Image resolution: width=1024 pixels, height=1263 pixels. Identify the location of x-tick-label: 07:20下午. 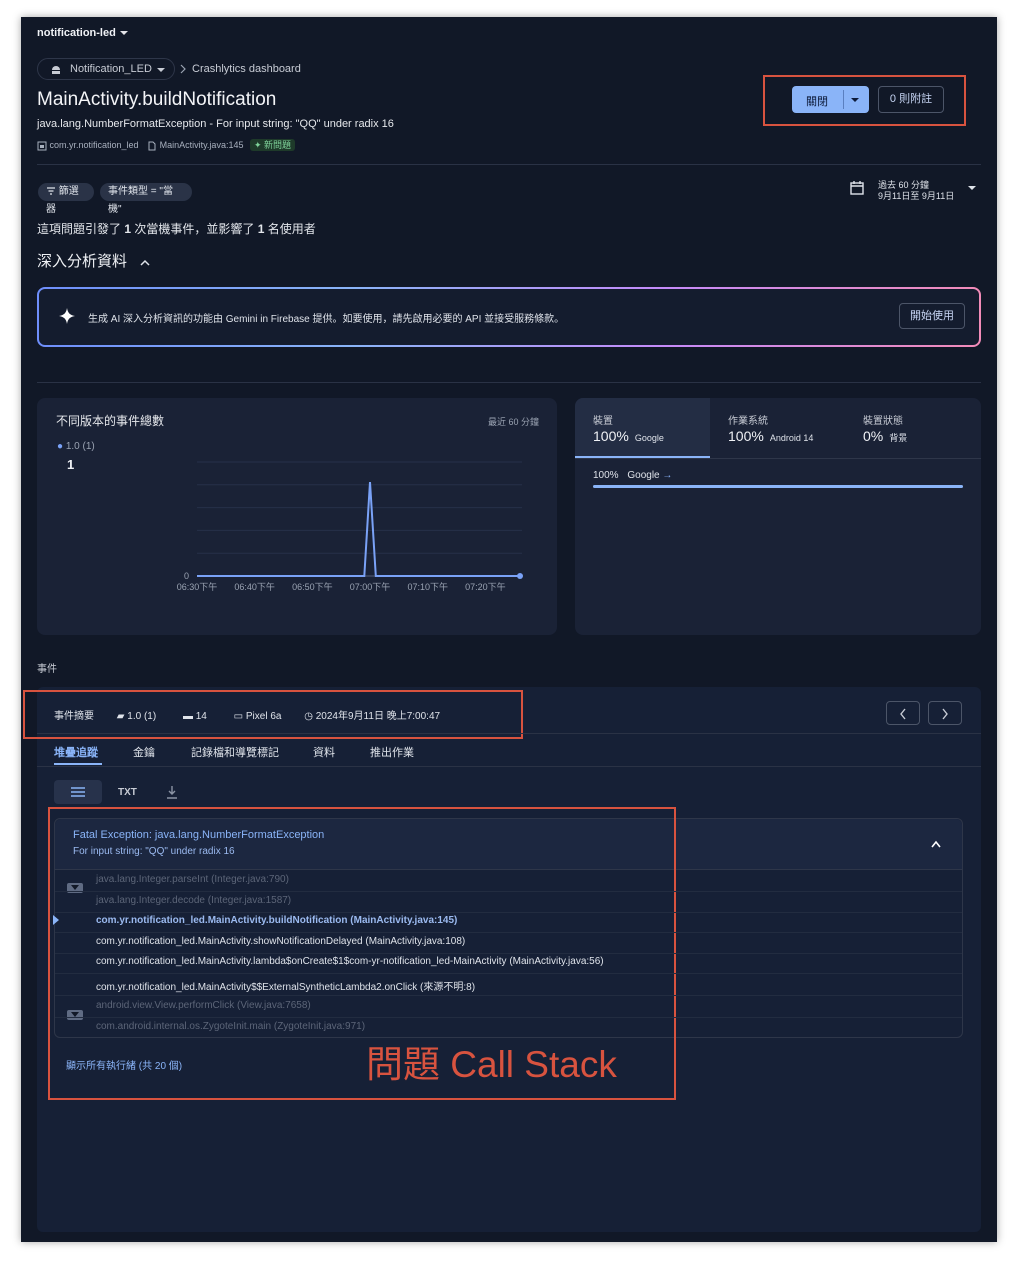
(485, 586).